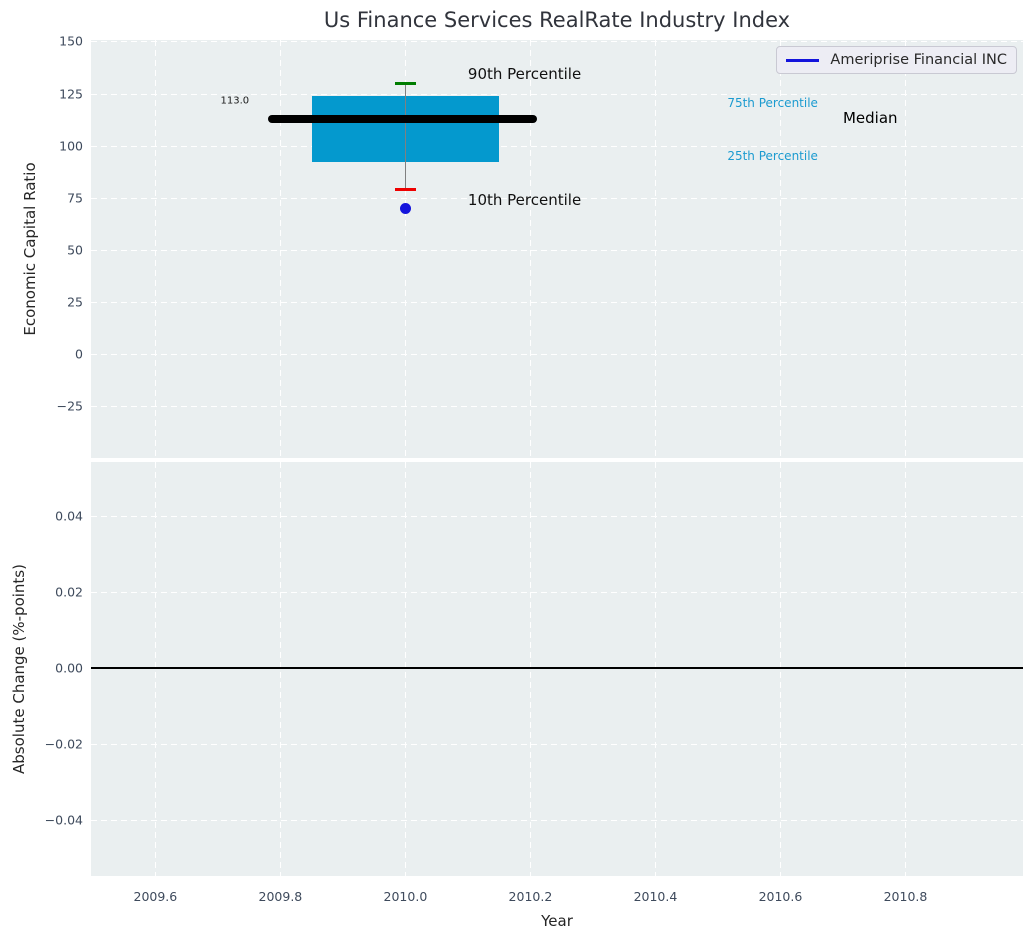  What do you see at coordinates (75, 250) in the screenshot?
I see `y-tick-label: 50` at bounding box center [75, 250].